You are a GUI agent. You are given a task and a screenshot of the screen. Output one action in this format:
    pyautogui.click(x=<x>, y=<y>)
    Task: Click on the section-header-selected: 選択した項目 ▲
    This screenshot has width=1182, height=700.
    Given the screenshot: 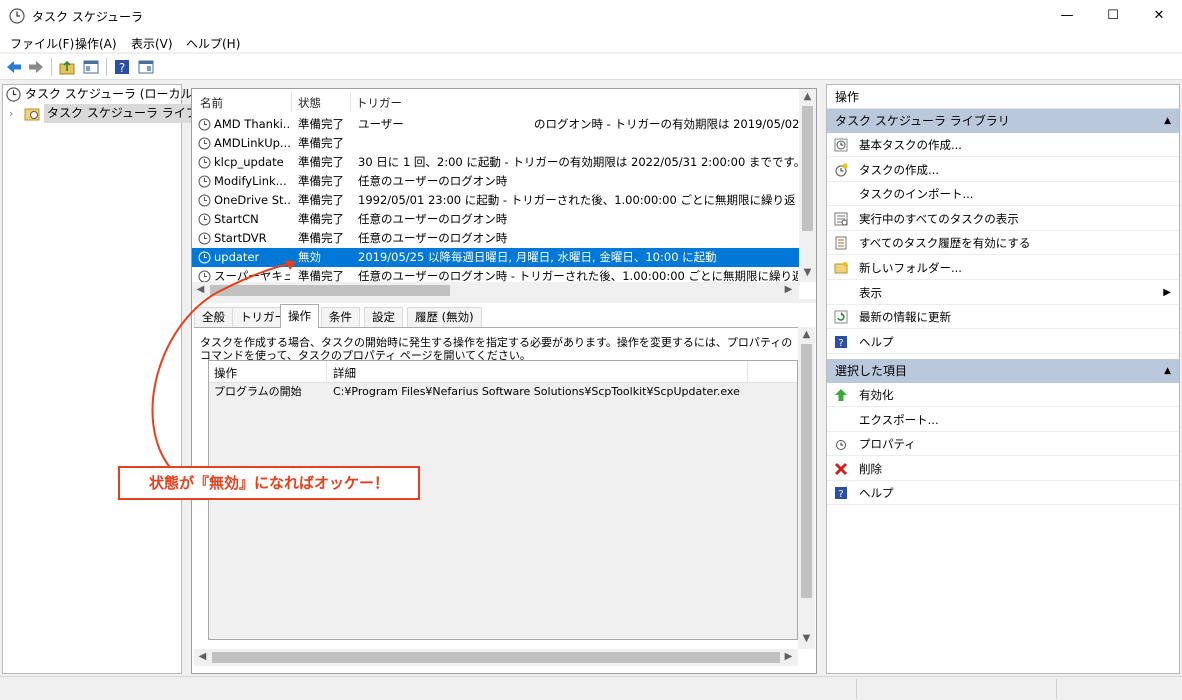 What is the action you would take?
    pyautogui.click(x=1003, y=371)
    